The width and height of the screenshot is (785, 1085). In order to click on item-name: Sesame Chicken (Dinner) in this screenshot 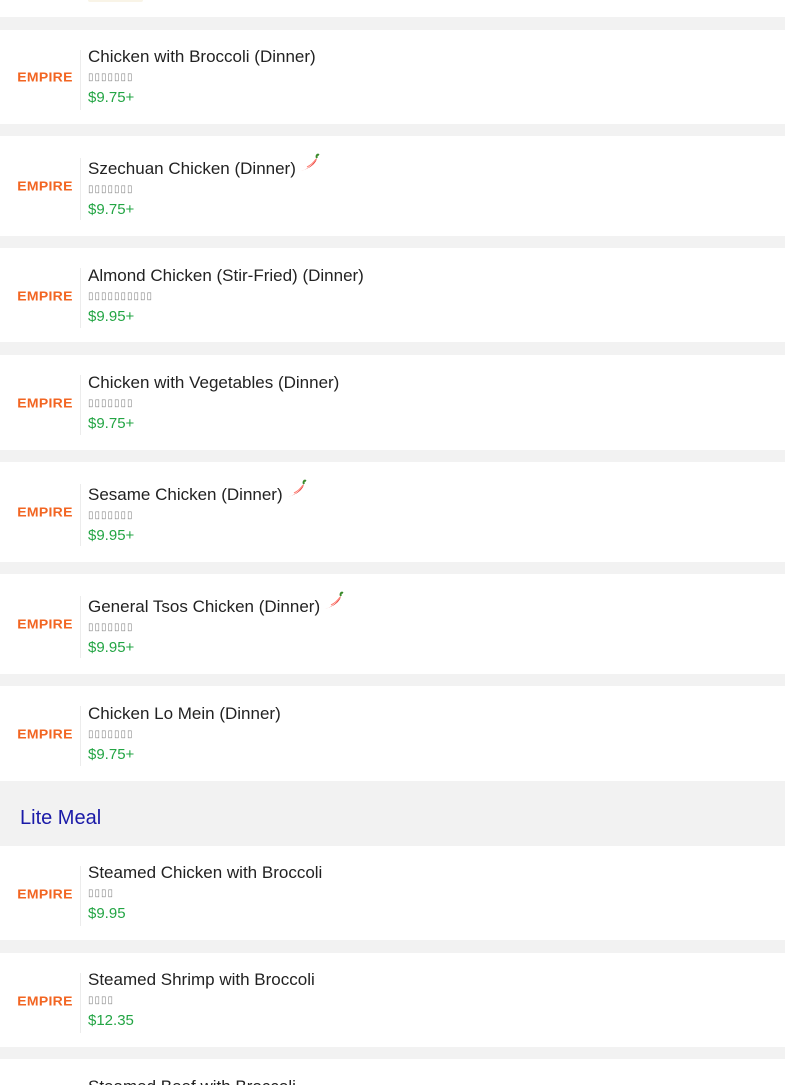, I will do `click(198, 493)`.